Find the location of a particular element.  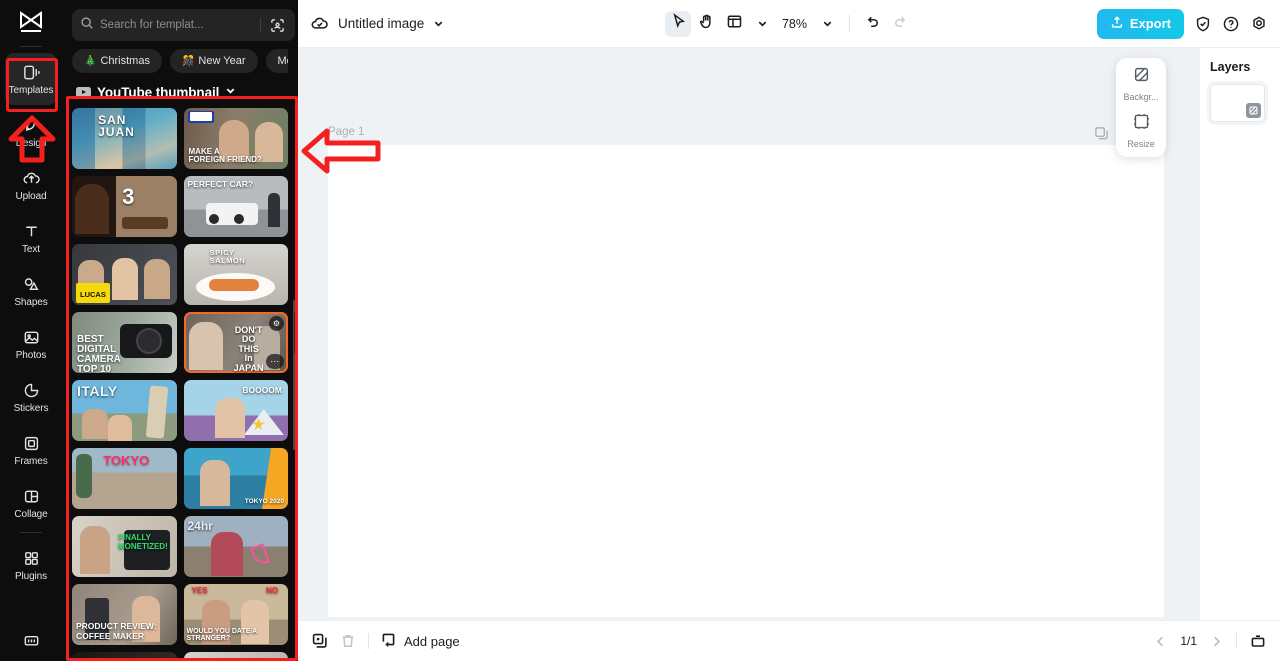

sidebar-item-collage: Collage is located at coordinates (31, 503).